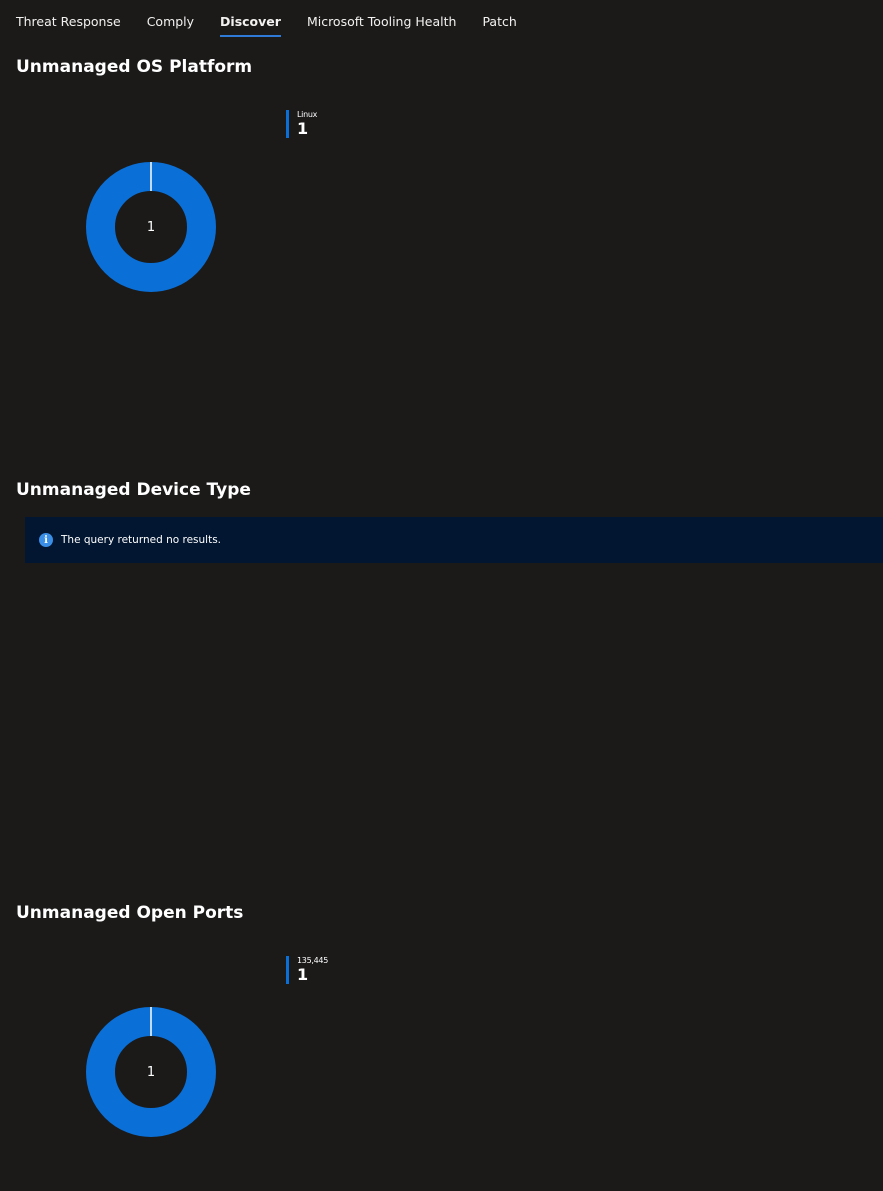 Image resolution: width=883 pixels, height=1191 pixels. I want to click on os-platform-title: Unmanaged OS Platform, so click(134, 67).